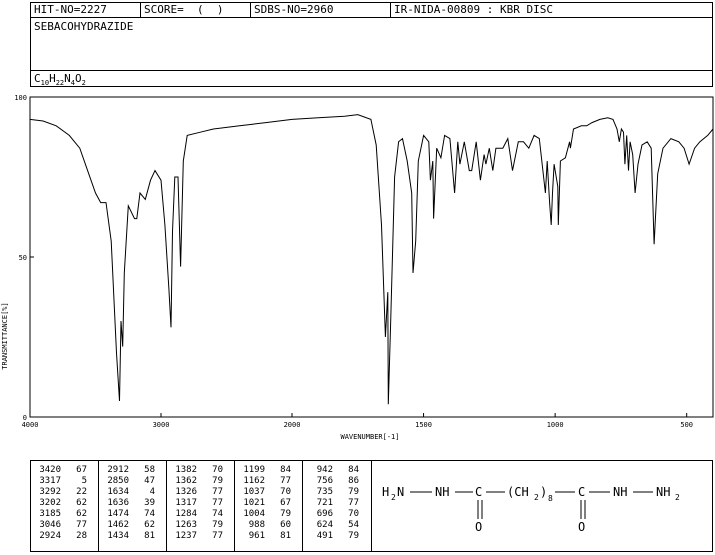 The height and width of the screenshot is (555, 715). What do you see at coordinates (353, 481) in the screenshot?
I see `peak-transmittance: 86` at bounding box center [353, 481].